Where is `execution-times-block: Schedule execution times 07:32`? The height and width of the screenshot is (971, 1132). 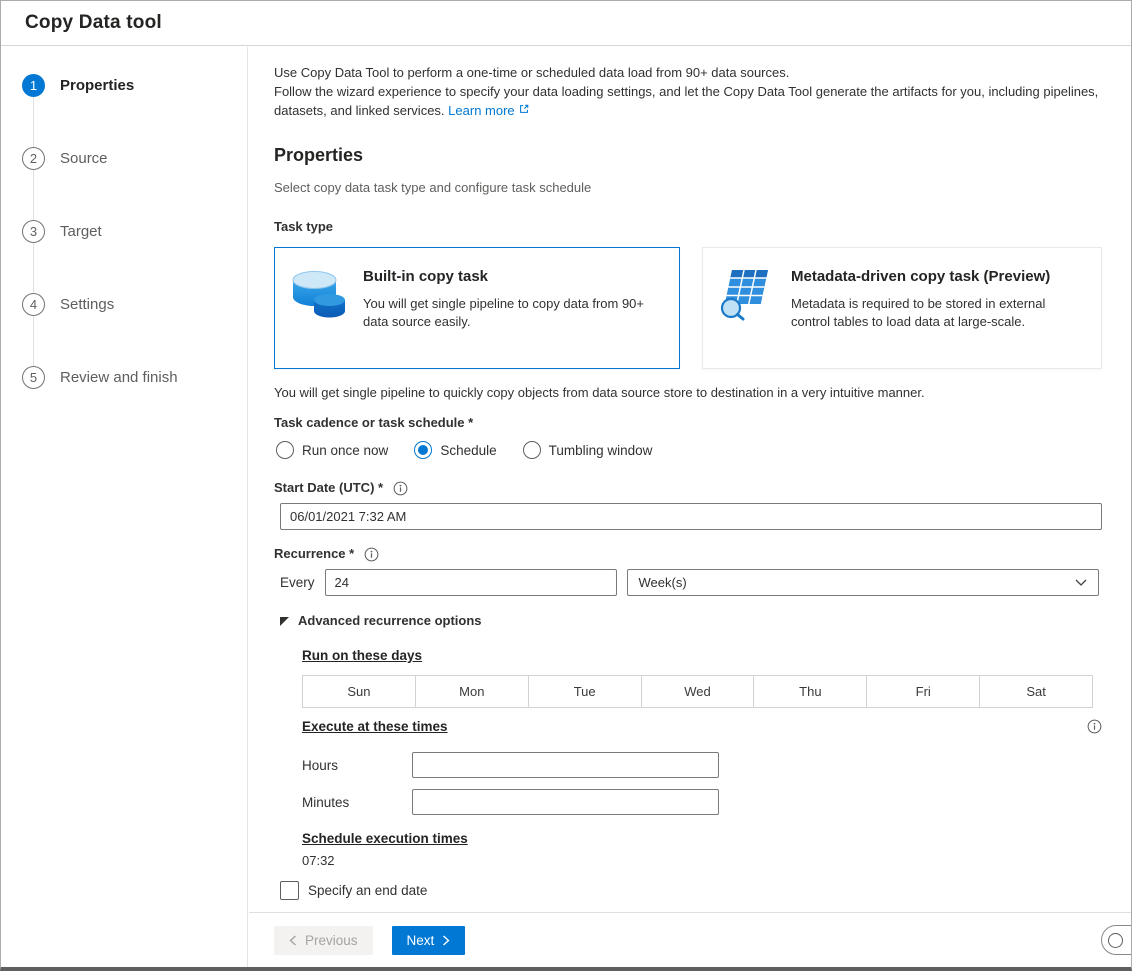
execution-times-block: Schedule execution times 07:32 is located at coordinates (708, 849).